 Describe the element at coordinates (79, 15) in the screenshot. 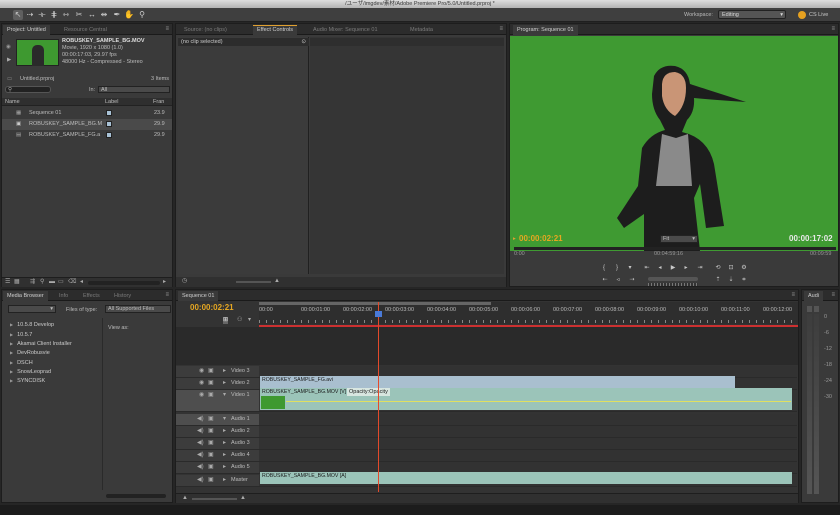

I see `razor-tool-icon: ✂` at that location.